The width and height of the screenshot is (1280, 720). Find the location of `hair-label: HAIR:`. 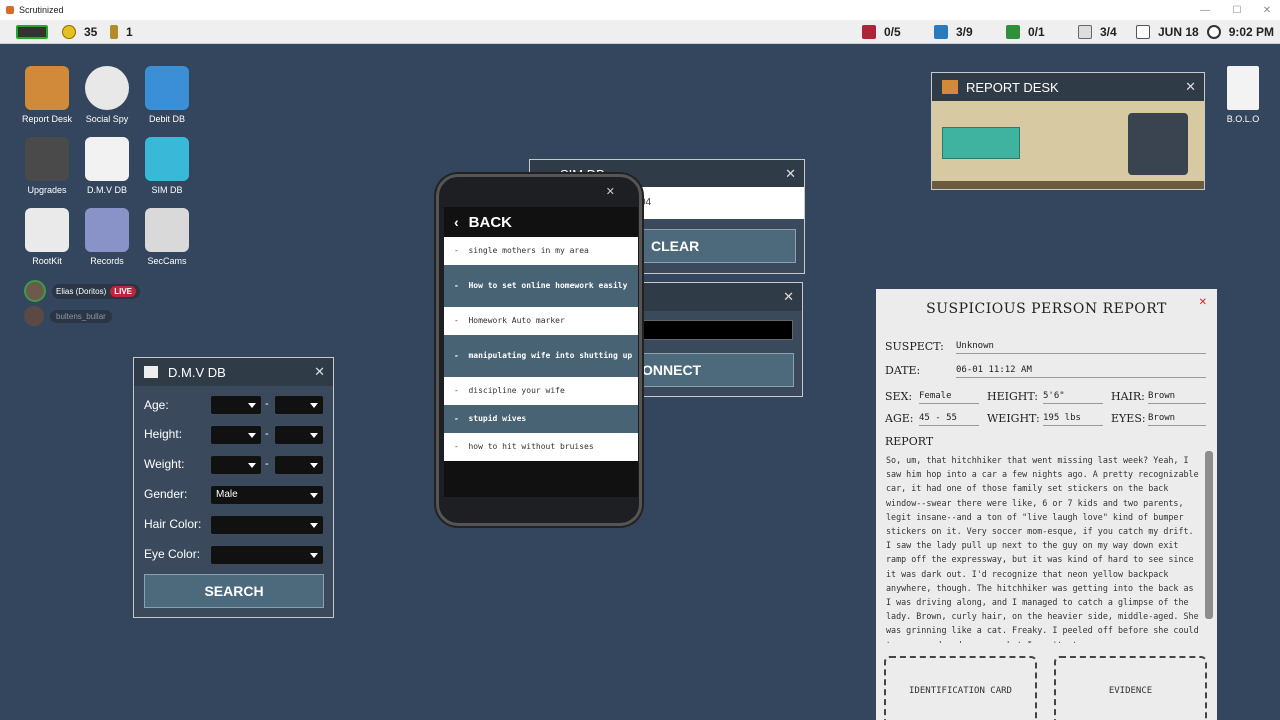

hair-label: HAIR: is located at coordinates (1128, 396).